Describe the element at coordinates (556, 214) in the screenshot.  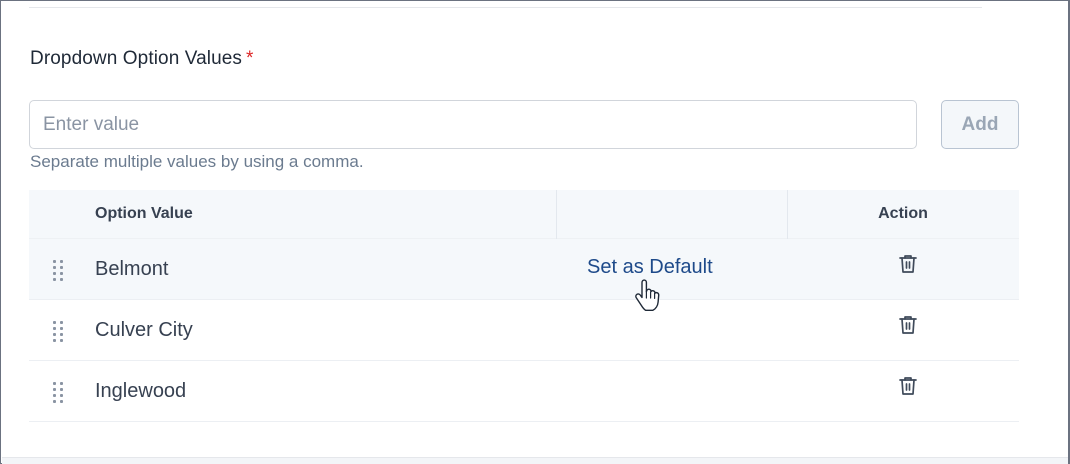
I see `column-separator` at that location.